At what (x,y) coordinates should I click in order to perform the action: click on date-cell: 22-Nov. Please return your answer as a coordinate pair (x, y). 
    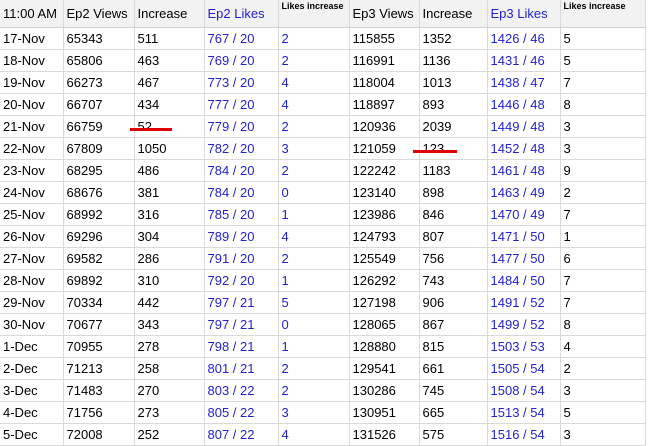
    Looking at the image, I should click on (32, 148).